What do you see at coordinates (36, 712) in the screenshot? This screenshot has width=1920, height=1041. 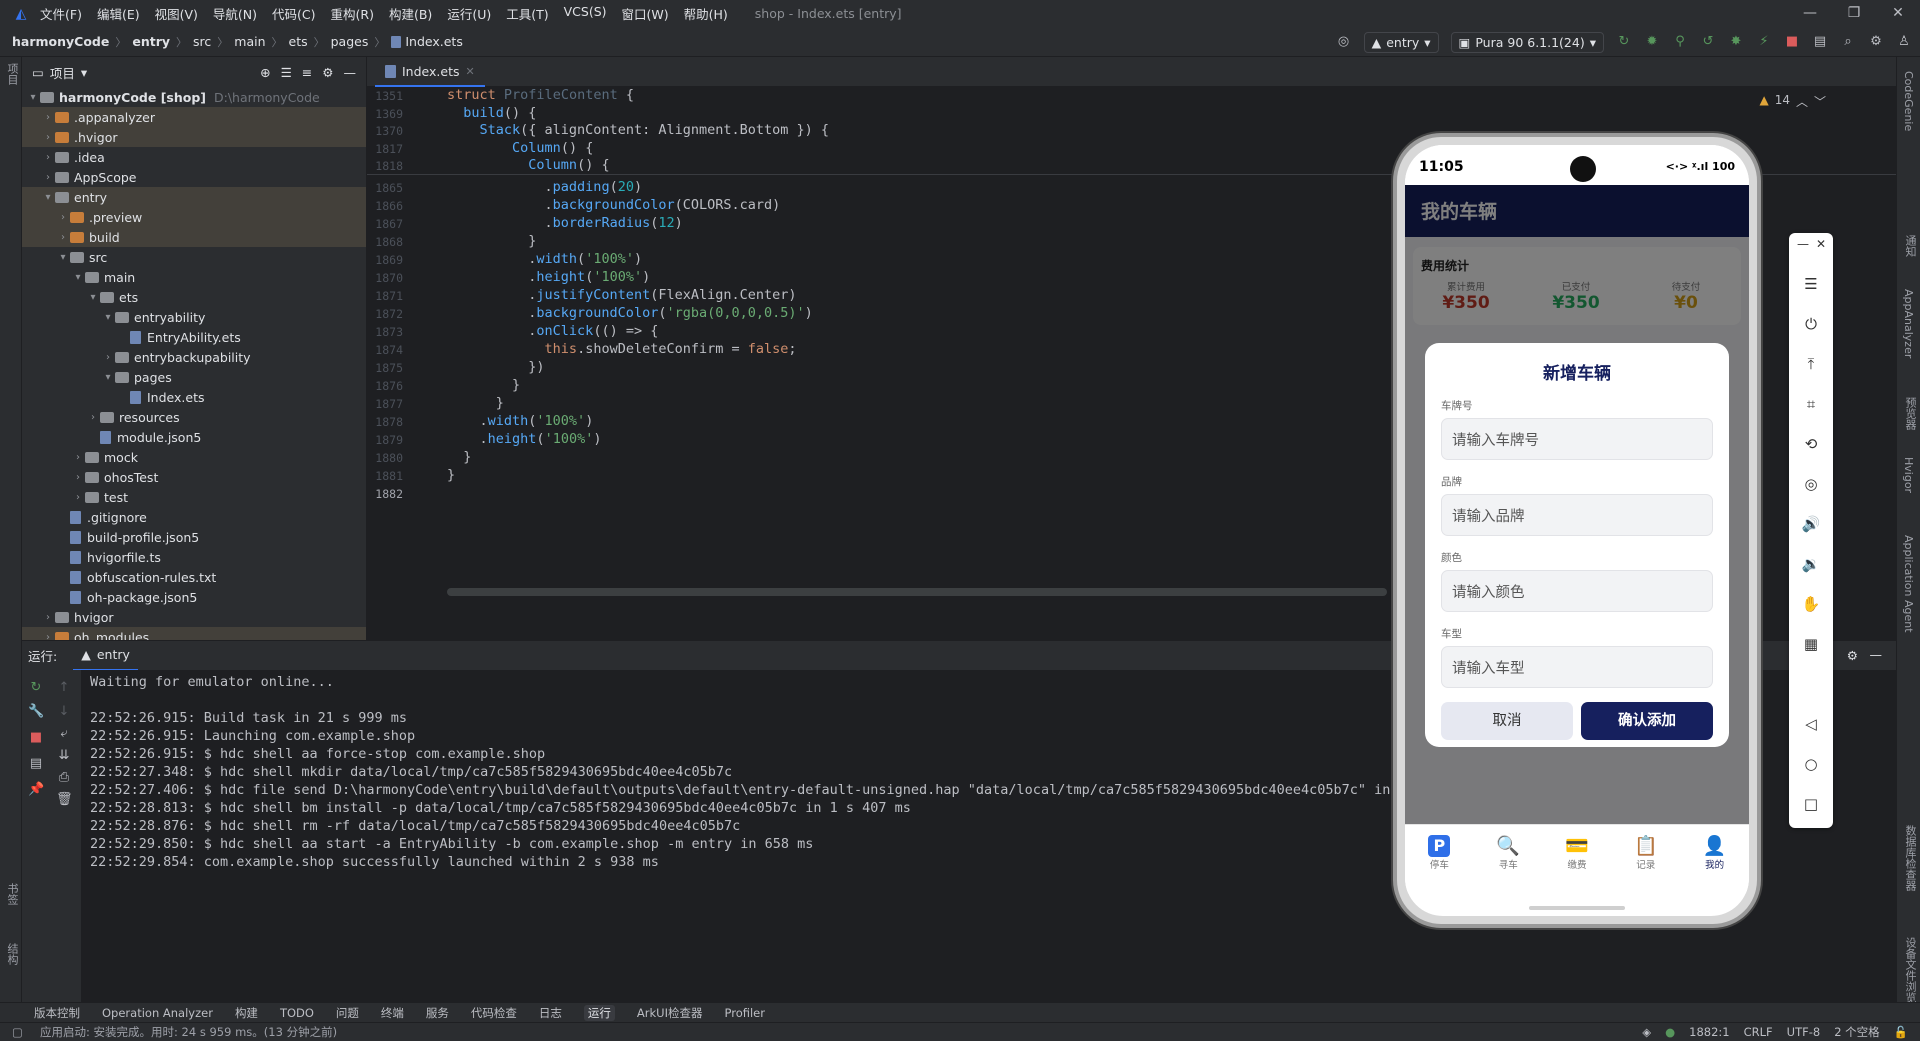 I see `wrench-icon: 🔧` at bounding box center [36, 712].